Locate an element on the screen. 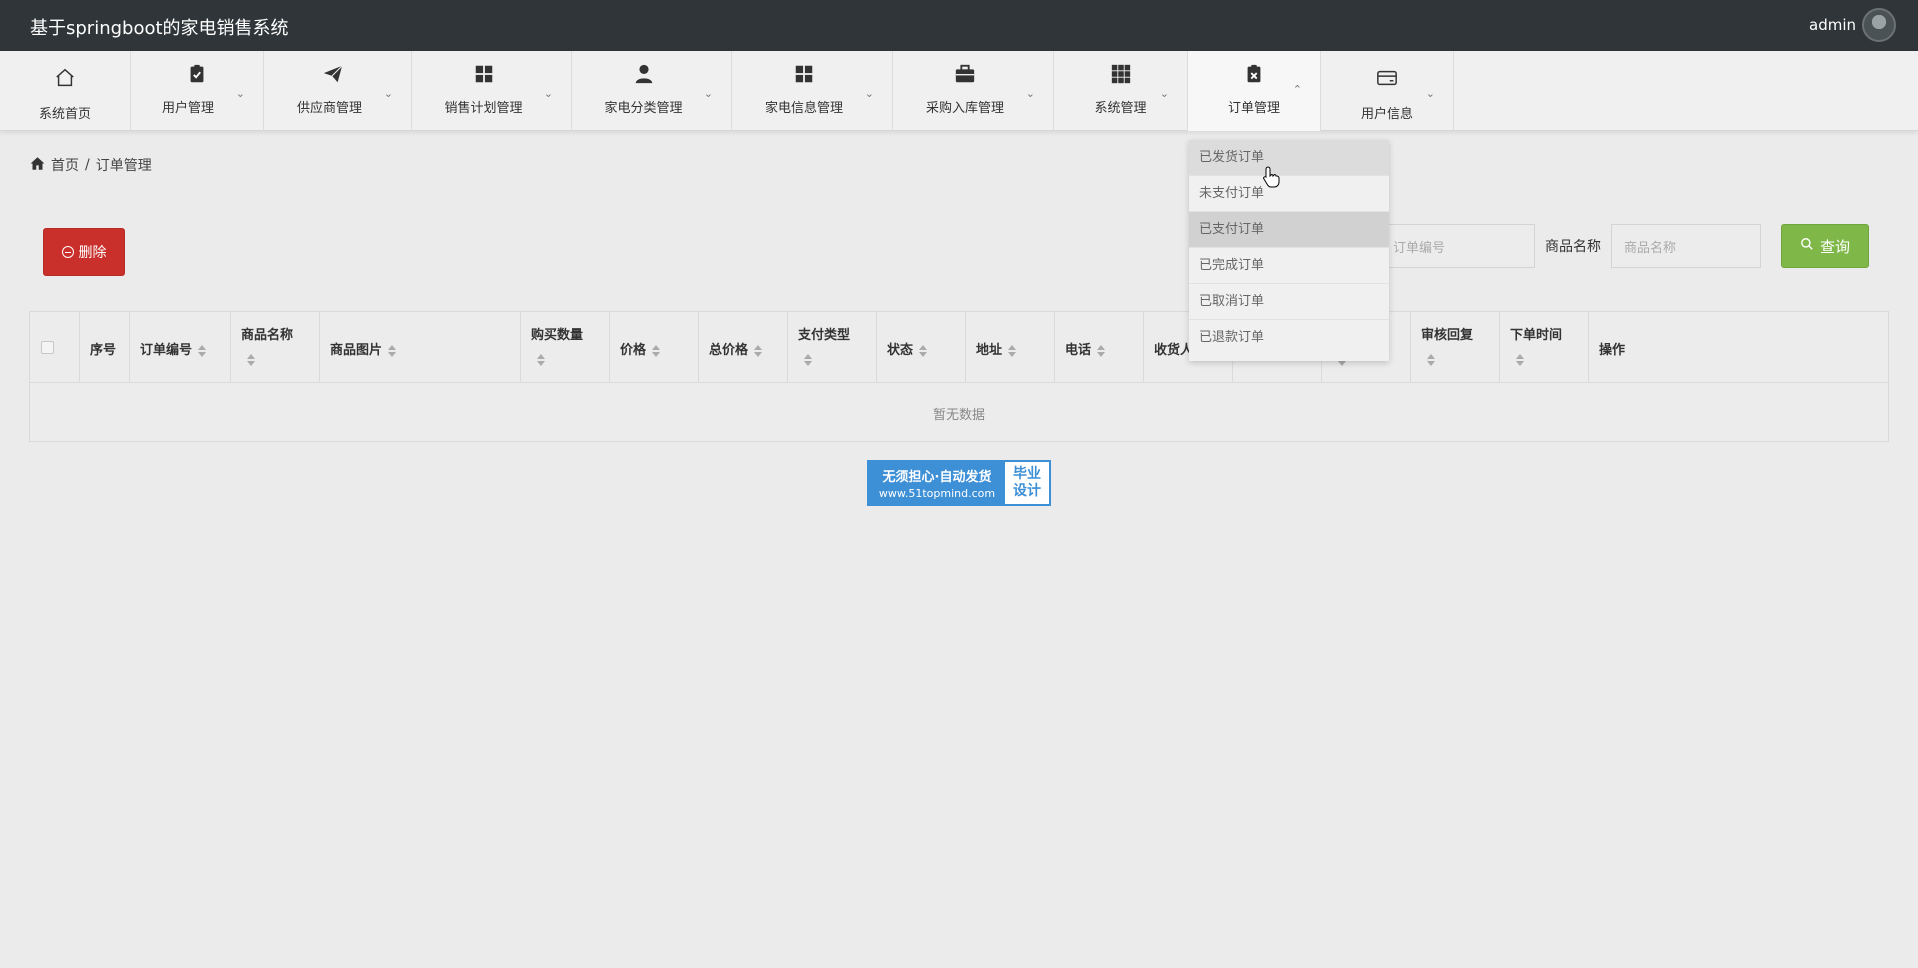 The width and height of the screenshot is (1918, 968). menu-item-refunded-orders: 已退款订单 is located at coordinates (1289, 338).